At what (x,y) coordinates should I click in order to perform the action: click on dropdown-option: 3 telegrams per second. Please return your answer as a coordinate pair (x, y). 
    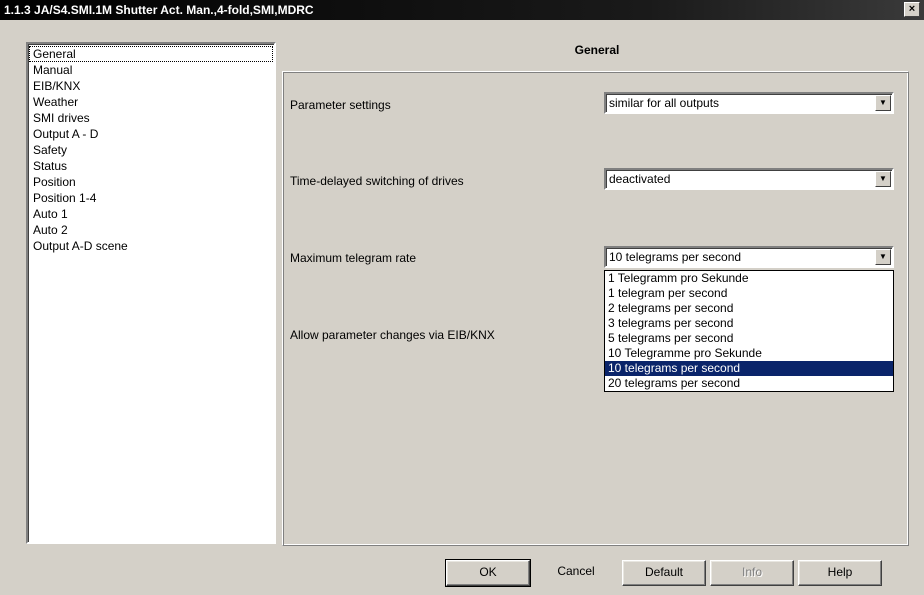
    Looking at the image, I should click on (749, 323).